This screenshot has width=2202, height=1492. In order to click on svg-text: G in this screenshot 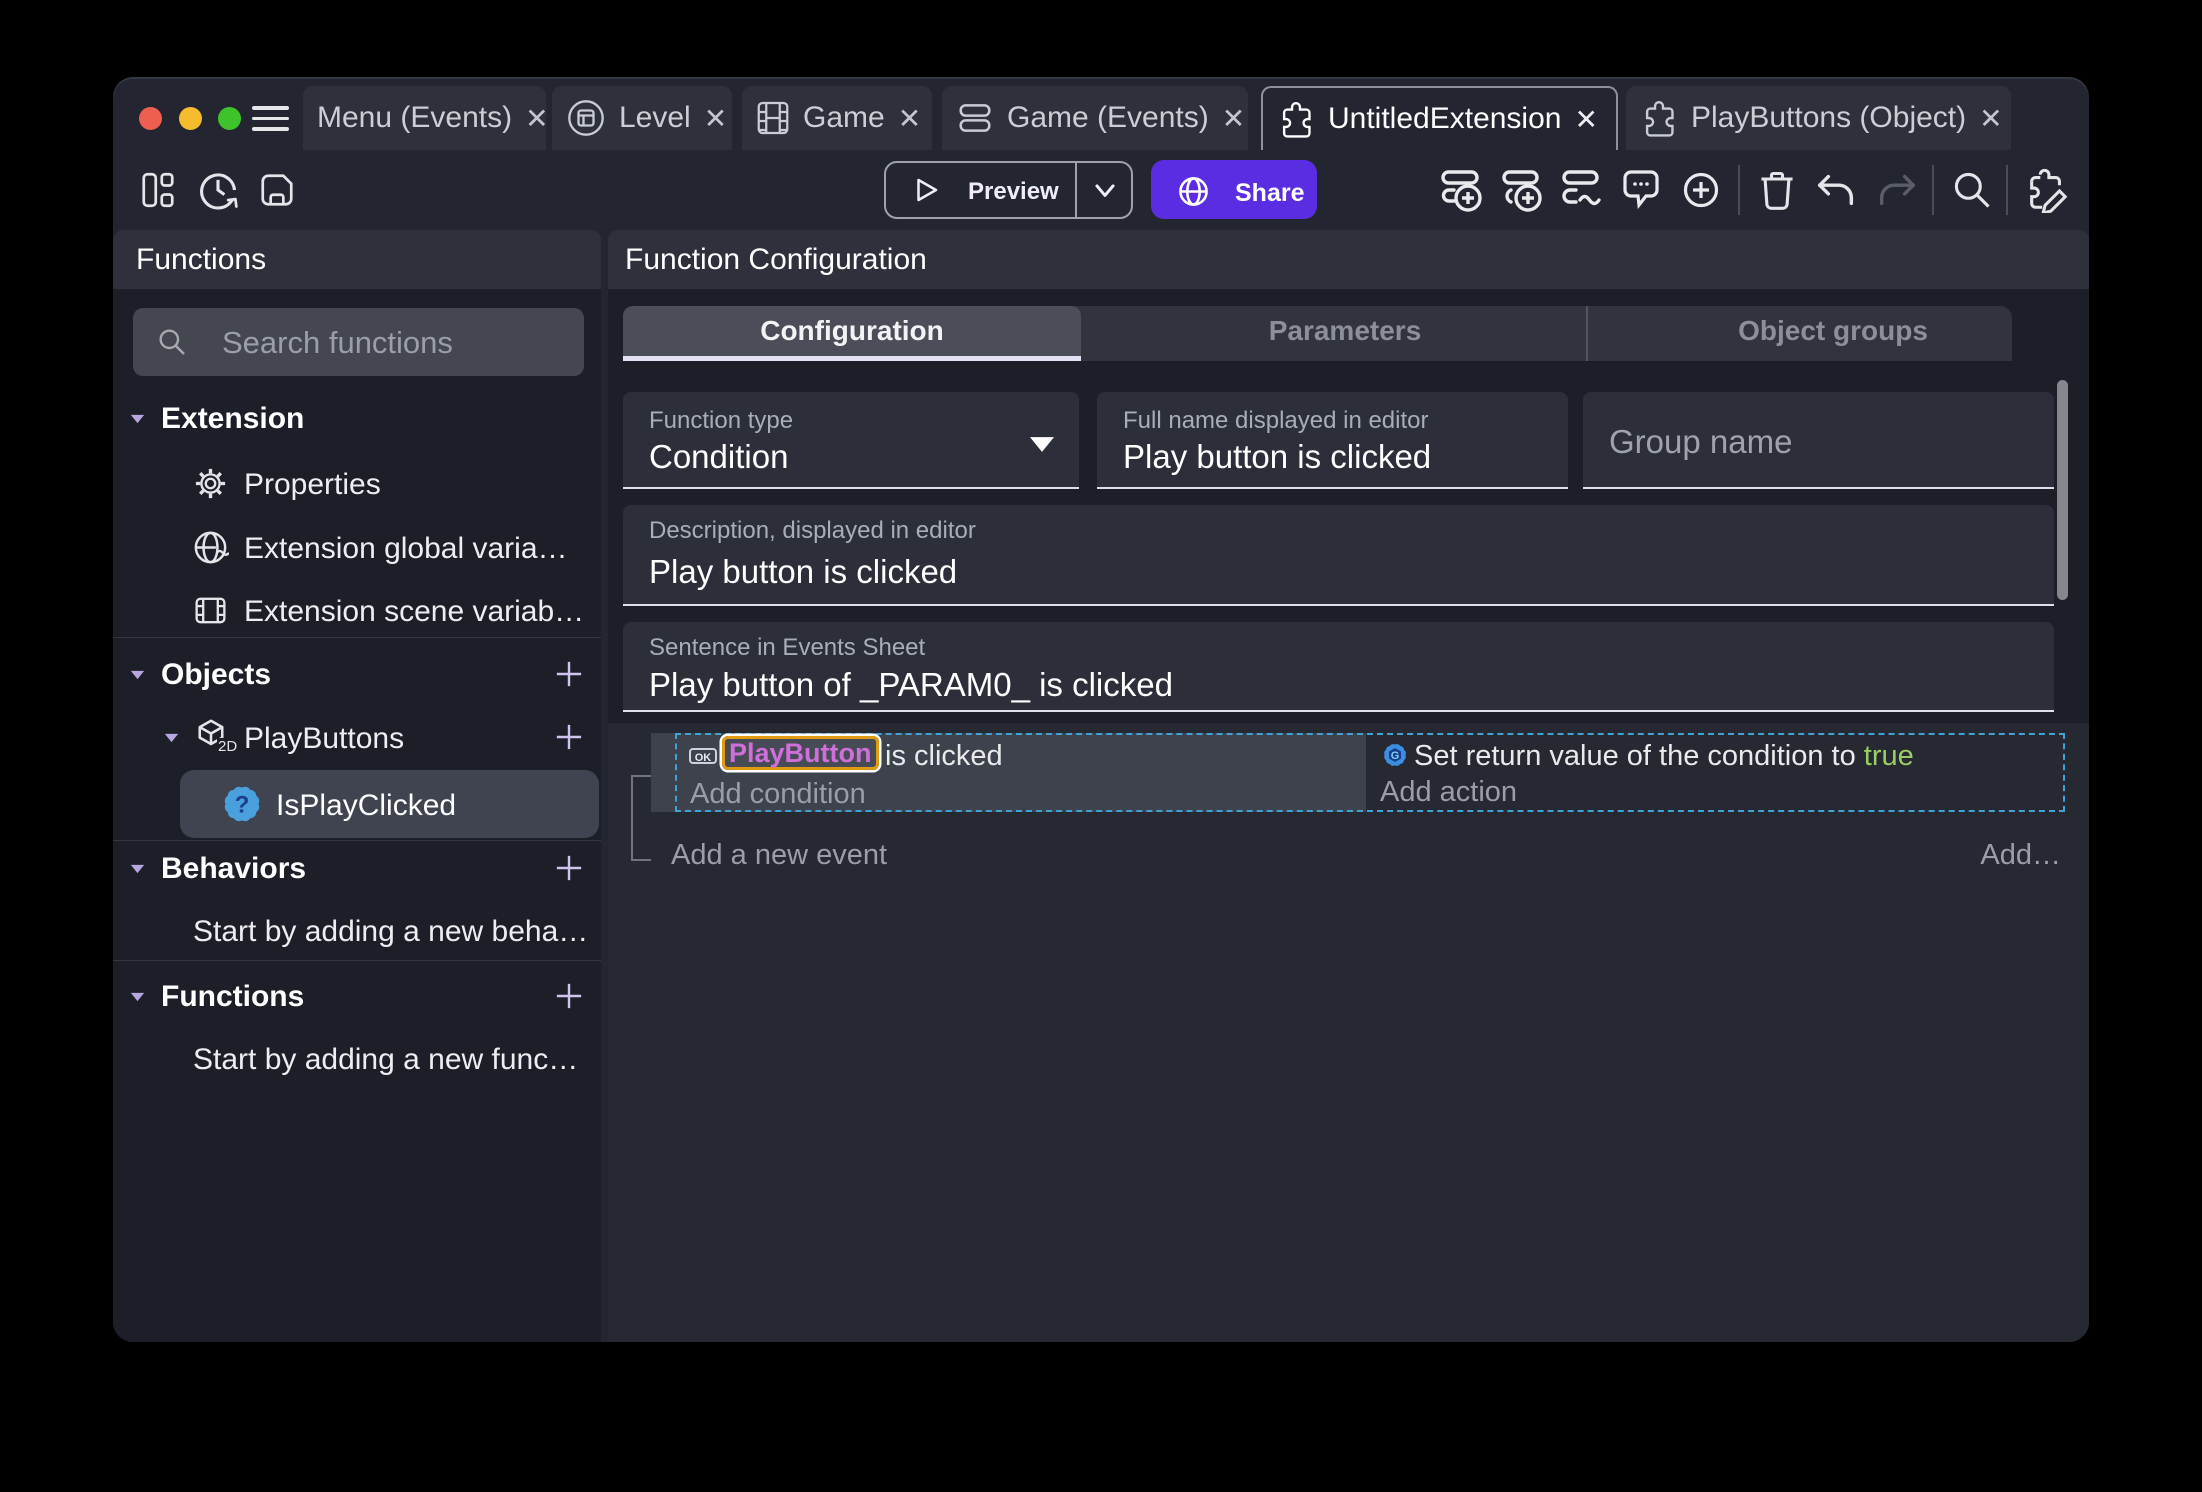, I will do `click(1395, 756)`.